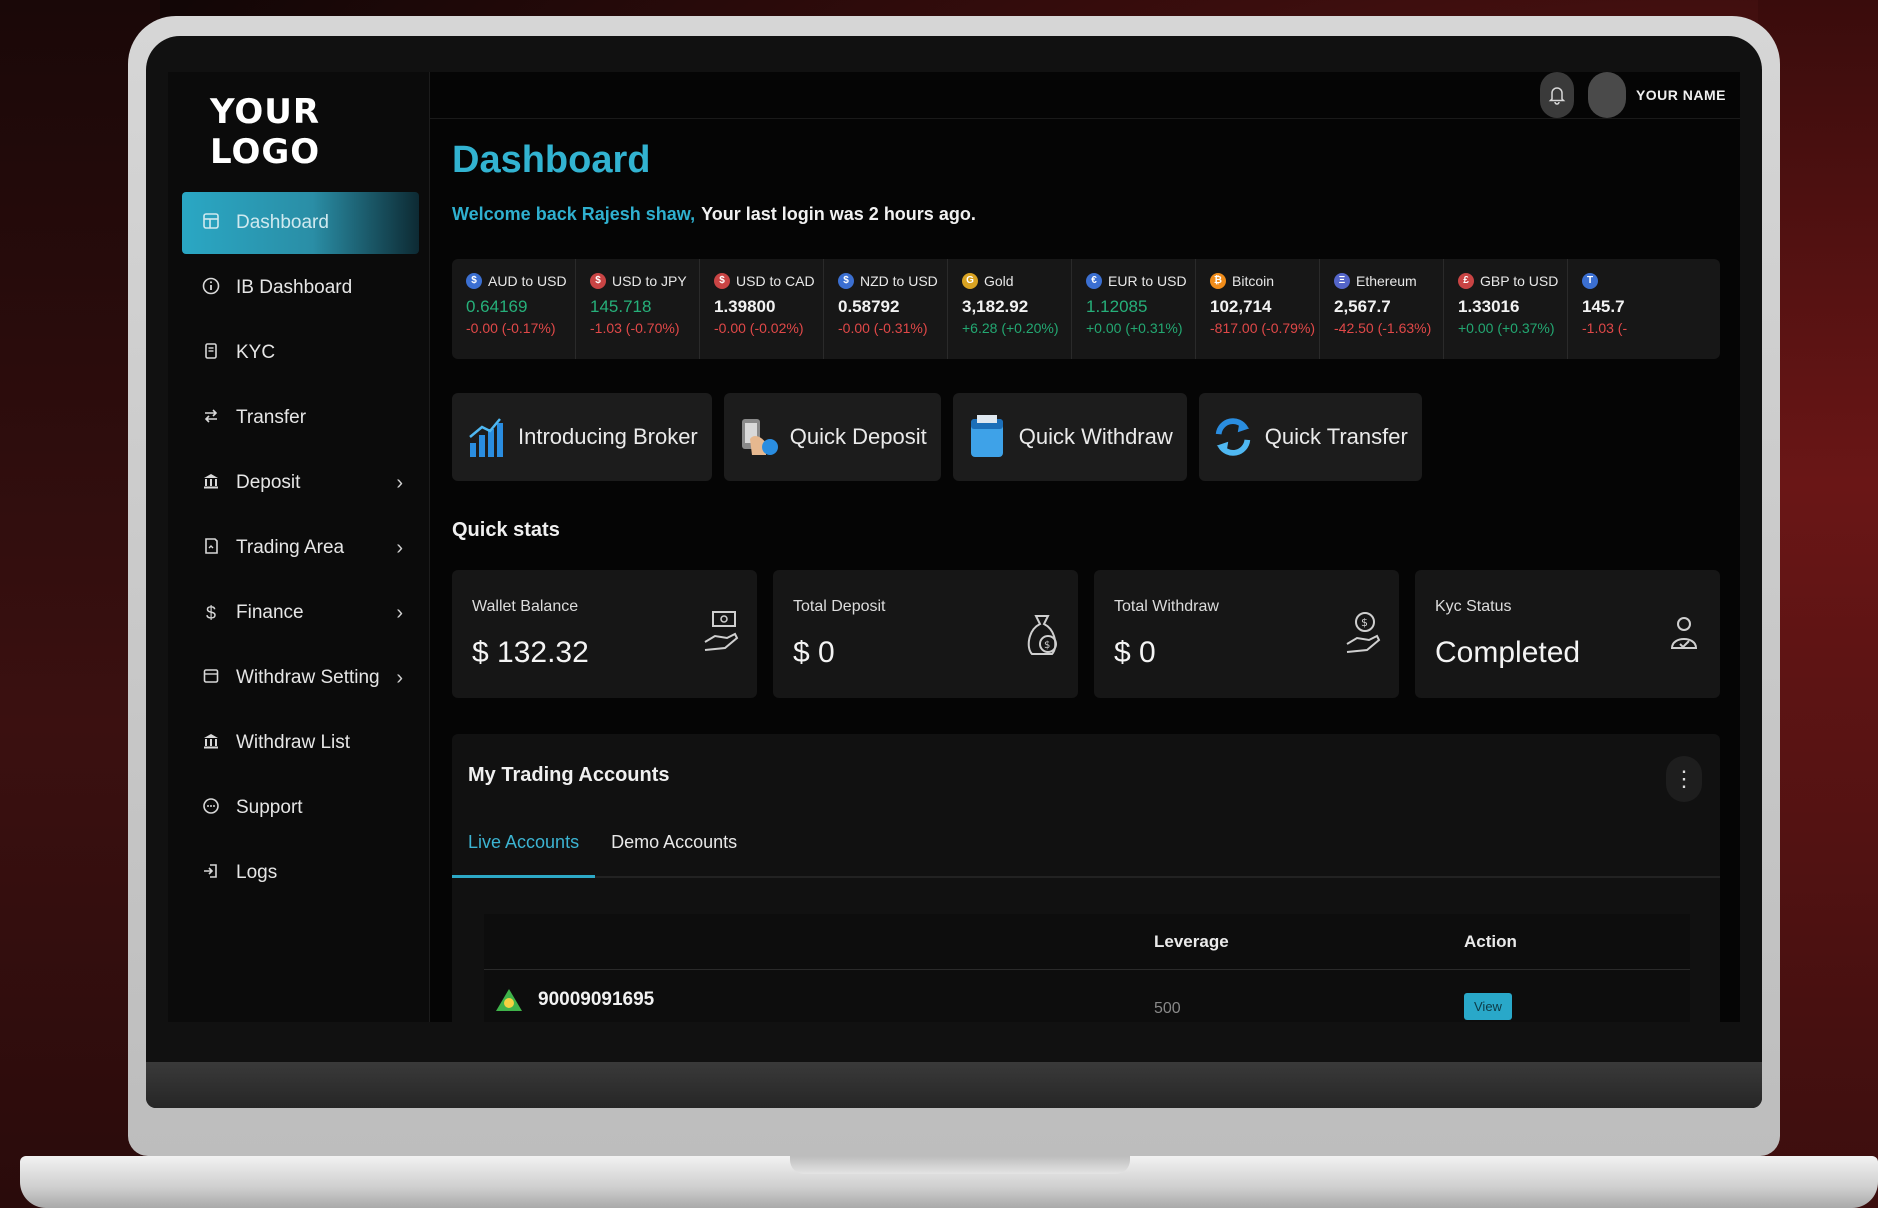 The width and height of the screenshot is (1878, 1208). I want to click on ticker-name: GBP to USD, so click(1519, 281).